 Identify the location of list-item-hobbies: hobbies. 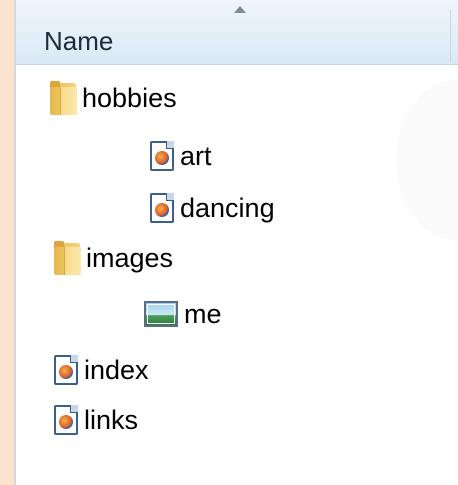
(113, 98).